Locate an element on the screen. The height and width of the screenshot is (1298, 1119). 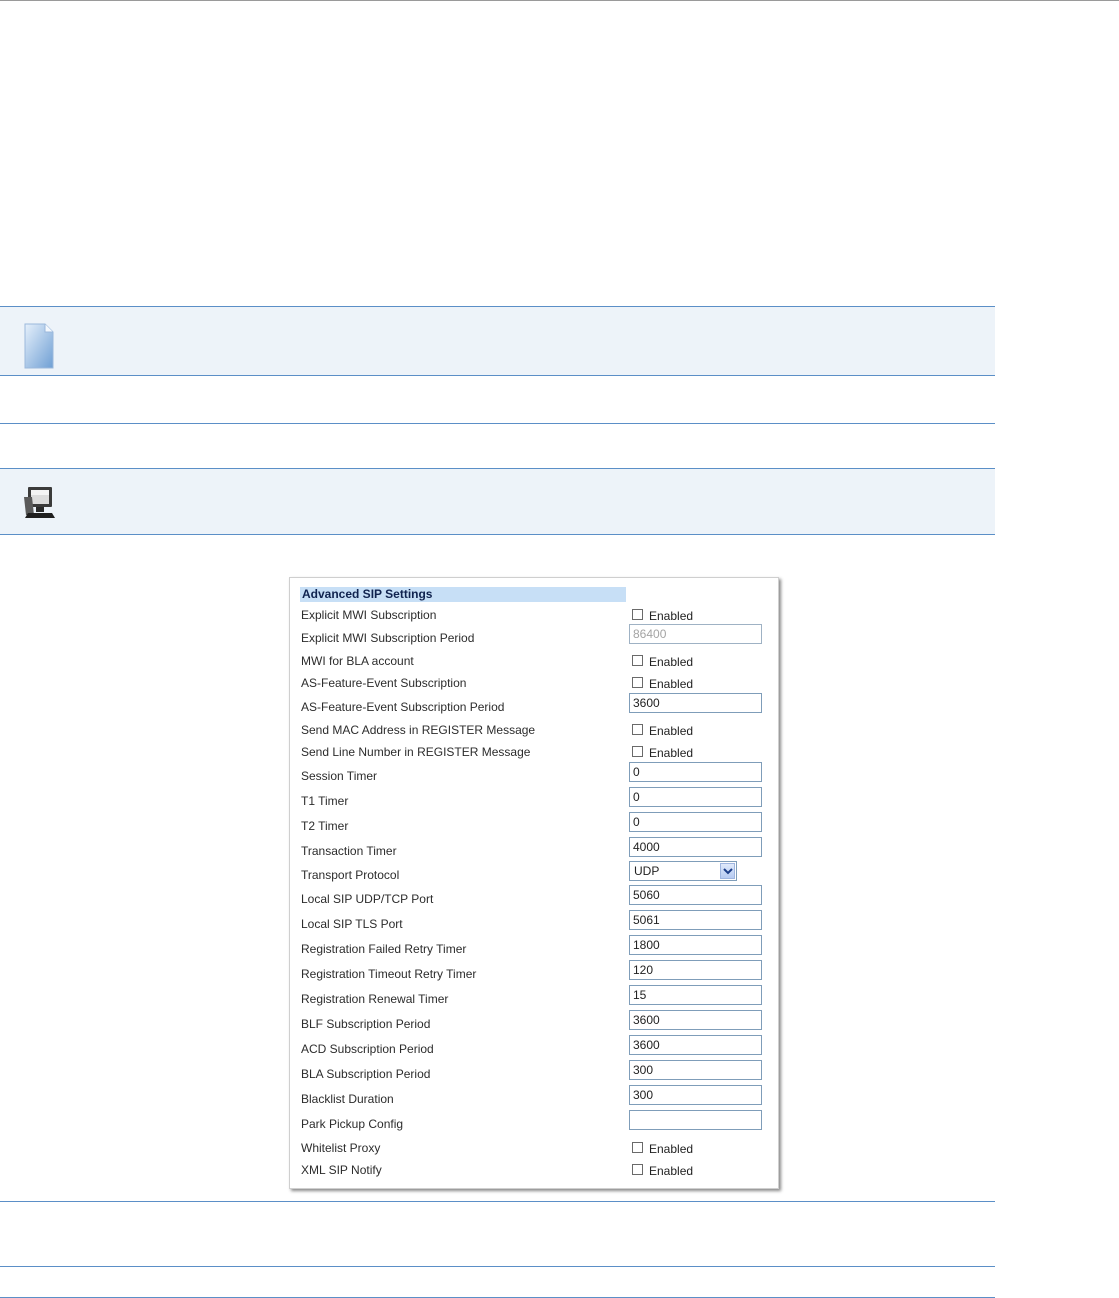
top-rule is located at coordinates (559, 0).